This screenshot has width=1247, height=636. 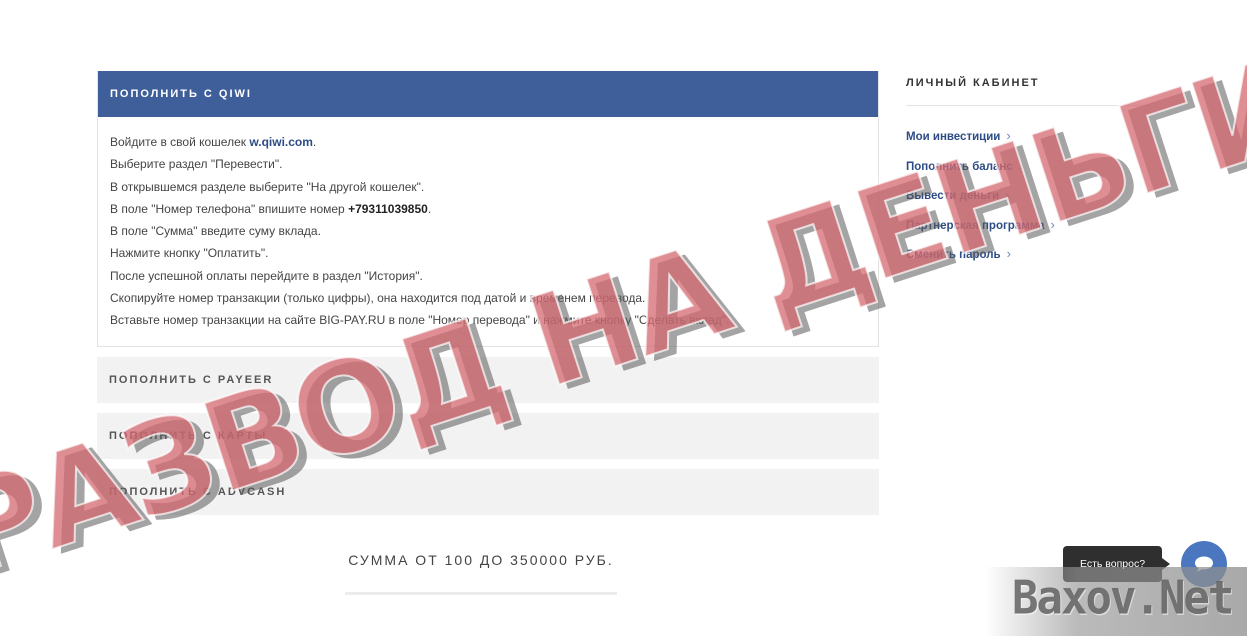 What do you see at coordinates (1028, 88) in the screenshot?
I see `sidebar-title: ЛИЧНЫЙ КАБИНЕТ` at bounding box center [1028, 88].